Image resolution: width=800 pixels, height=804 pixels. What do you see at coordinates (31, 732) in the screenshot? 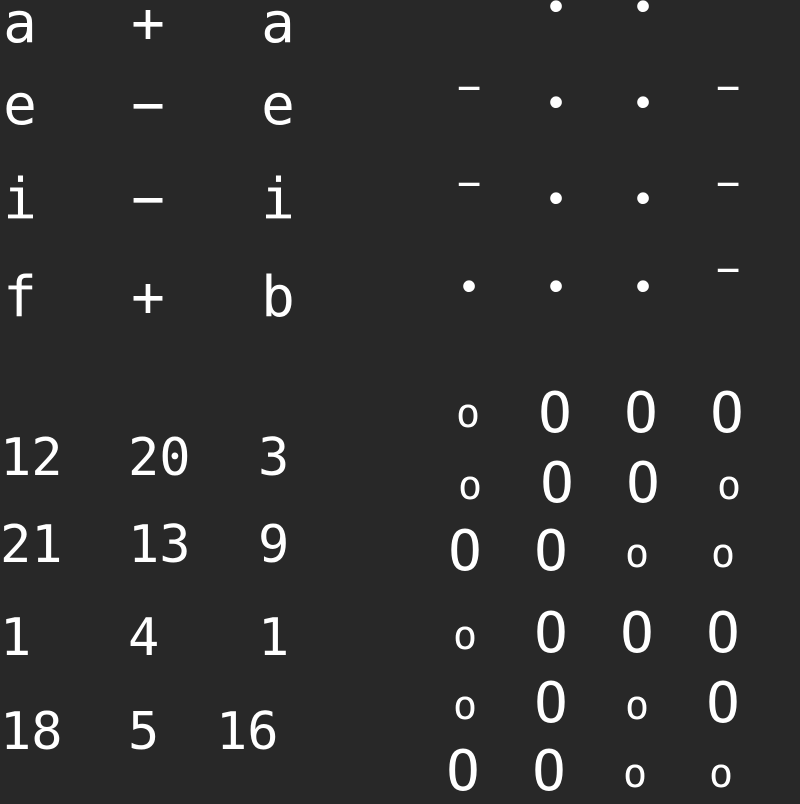
I see `number-cell: 18` at bounding box center [31, 732].